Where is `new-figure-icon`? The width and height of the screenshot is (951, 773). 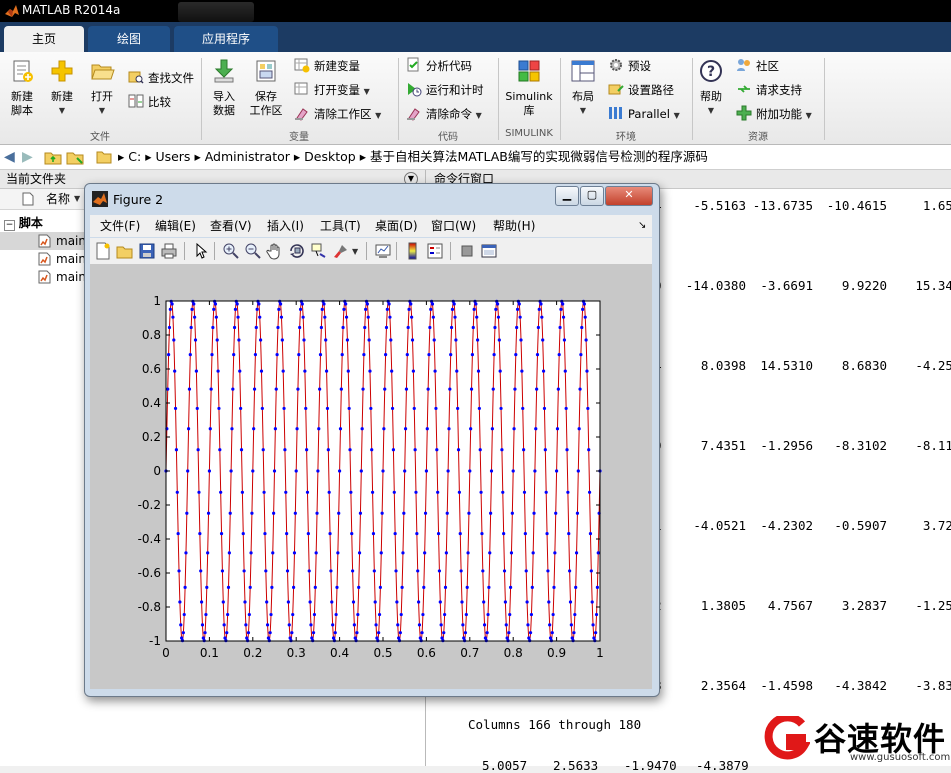
new-figure-icon is located at coordinates (103, 251).